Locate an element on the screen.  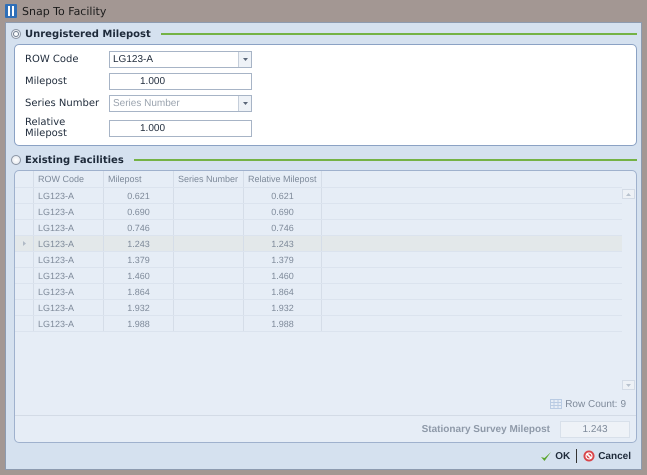
table-row: LG123-A 1.864 1.864 is located at coordinates (318, 292).